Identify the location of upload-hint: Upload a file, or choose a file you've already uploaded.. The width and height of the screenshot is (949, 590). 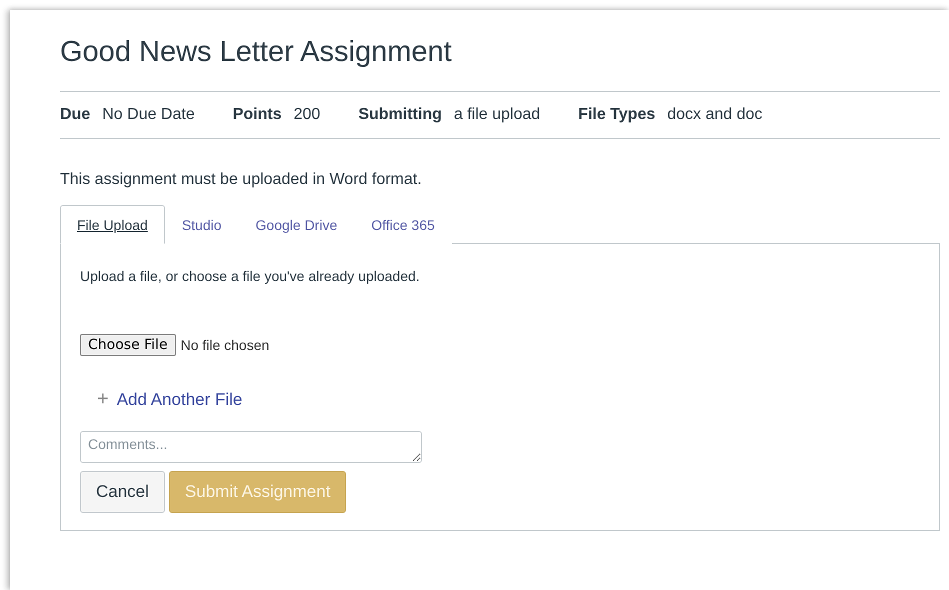
(250, 276).